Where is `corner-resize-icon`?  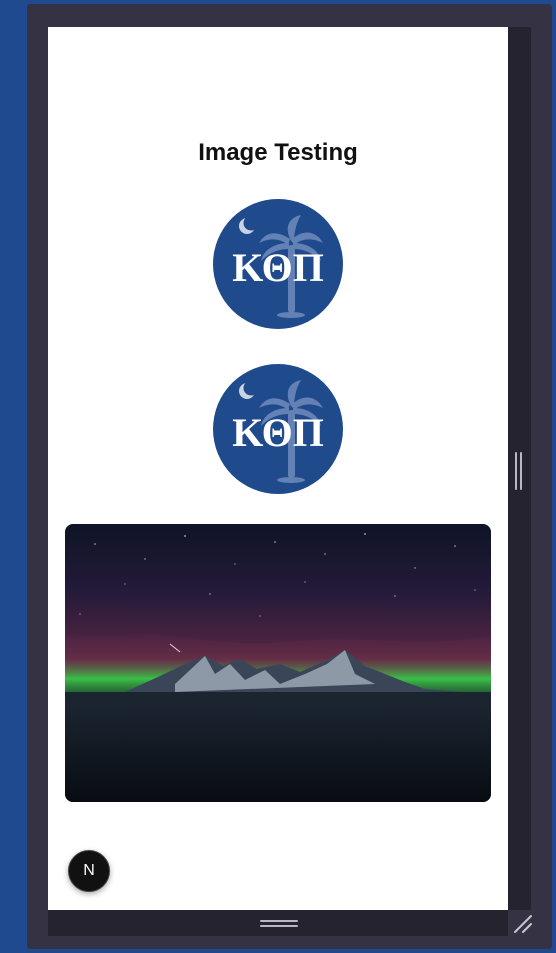 corner-resize-icon is located at coordinates (523, 923).